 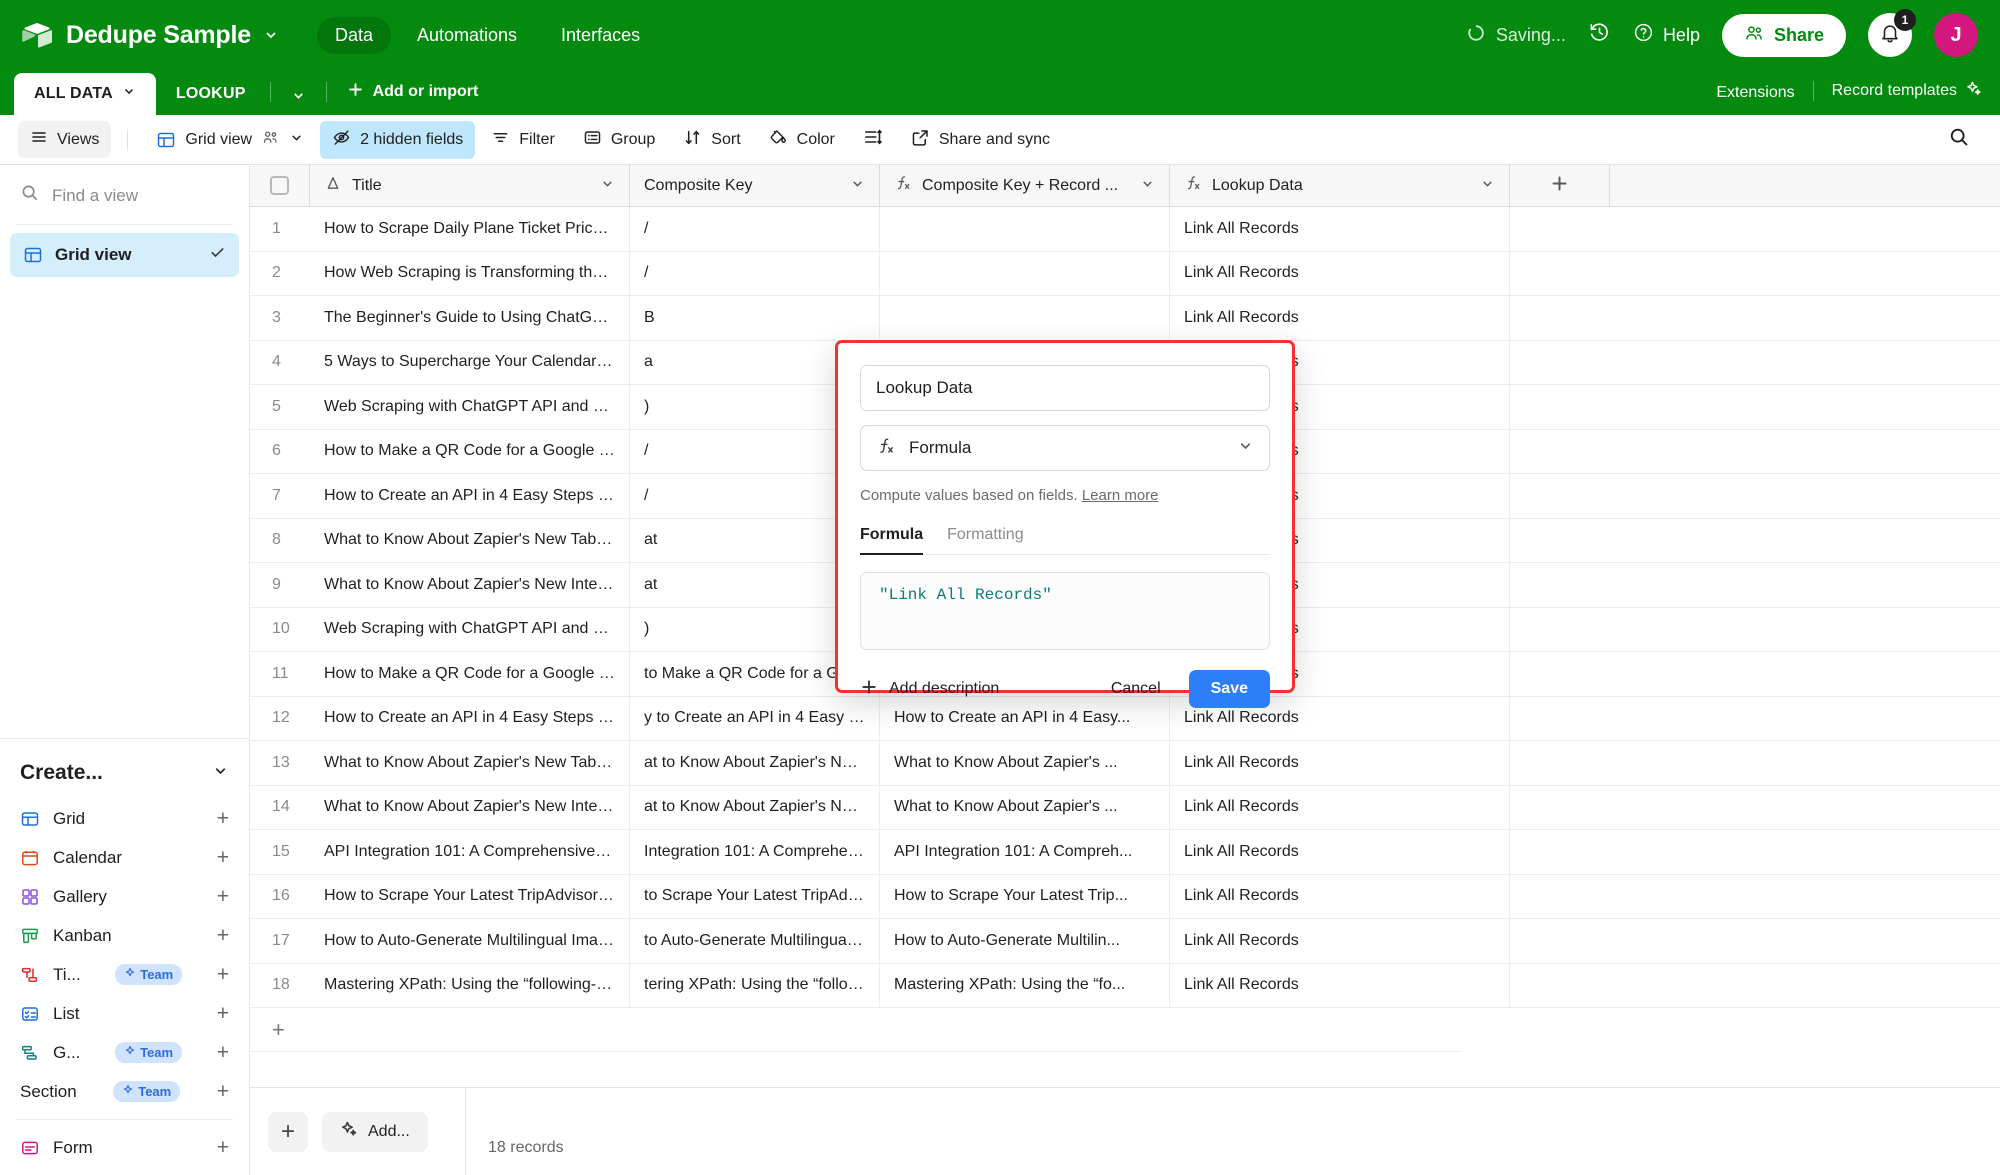 What do you see at coordinates (711, 140) in the screenshot?
I see `sort-button: Sort` at bounding box center [711, 140].